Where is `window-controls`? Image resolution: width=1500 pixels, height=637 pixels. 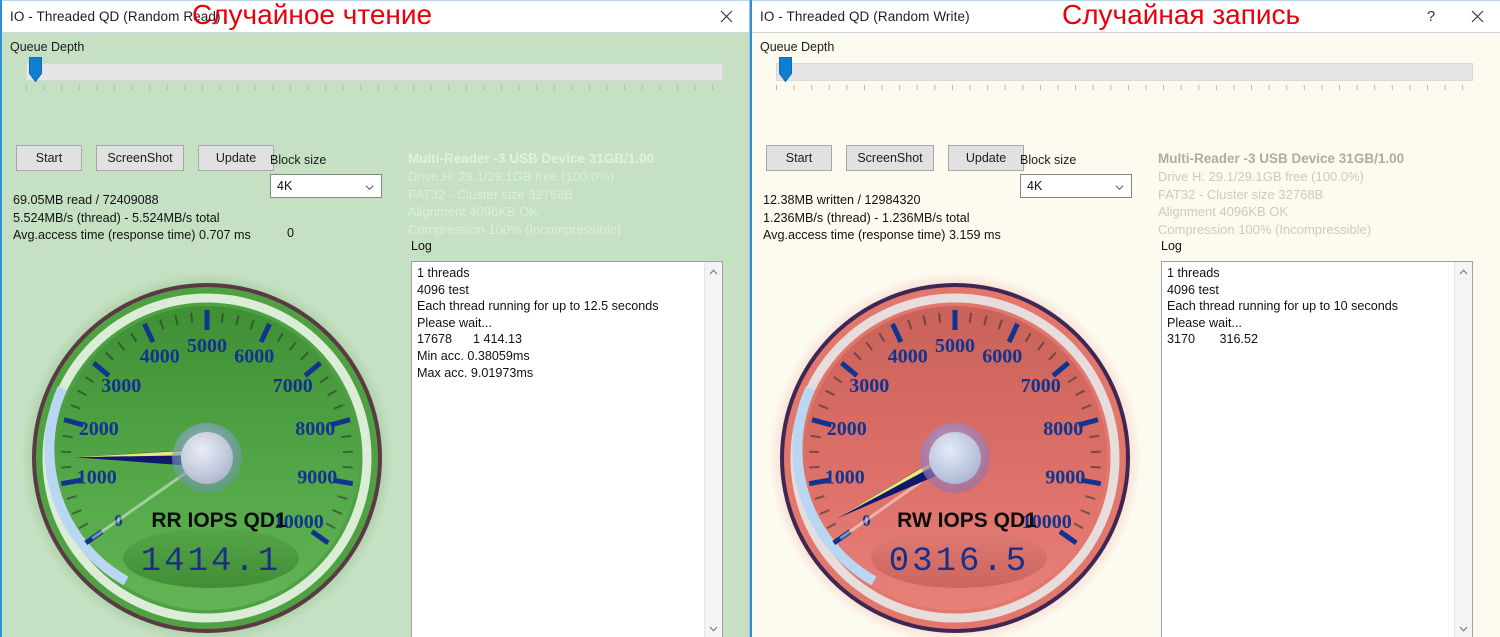 window-controls is located at coordinates (726, 16).